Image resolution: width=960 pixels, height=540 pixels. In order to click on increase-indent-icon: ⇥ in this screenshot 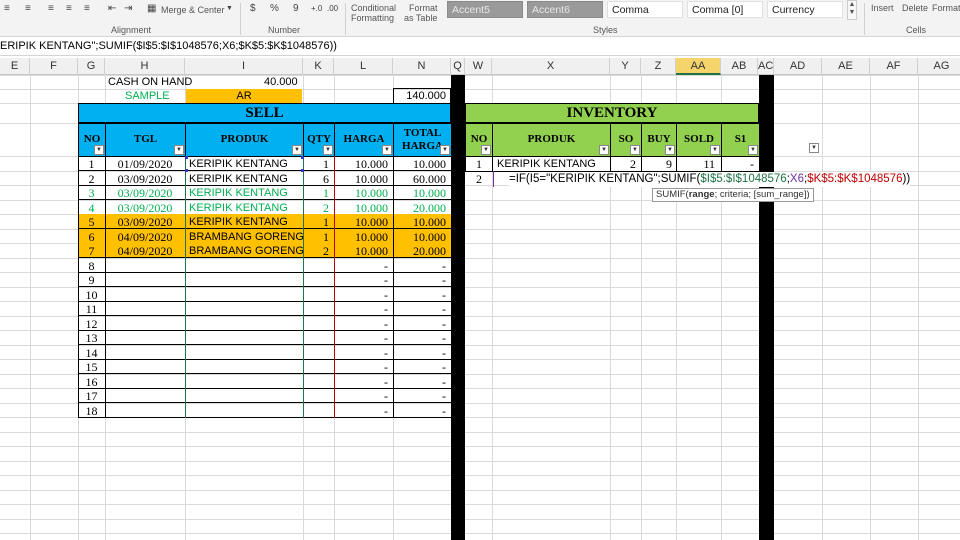, I will do `click(128, 9)`.